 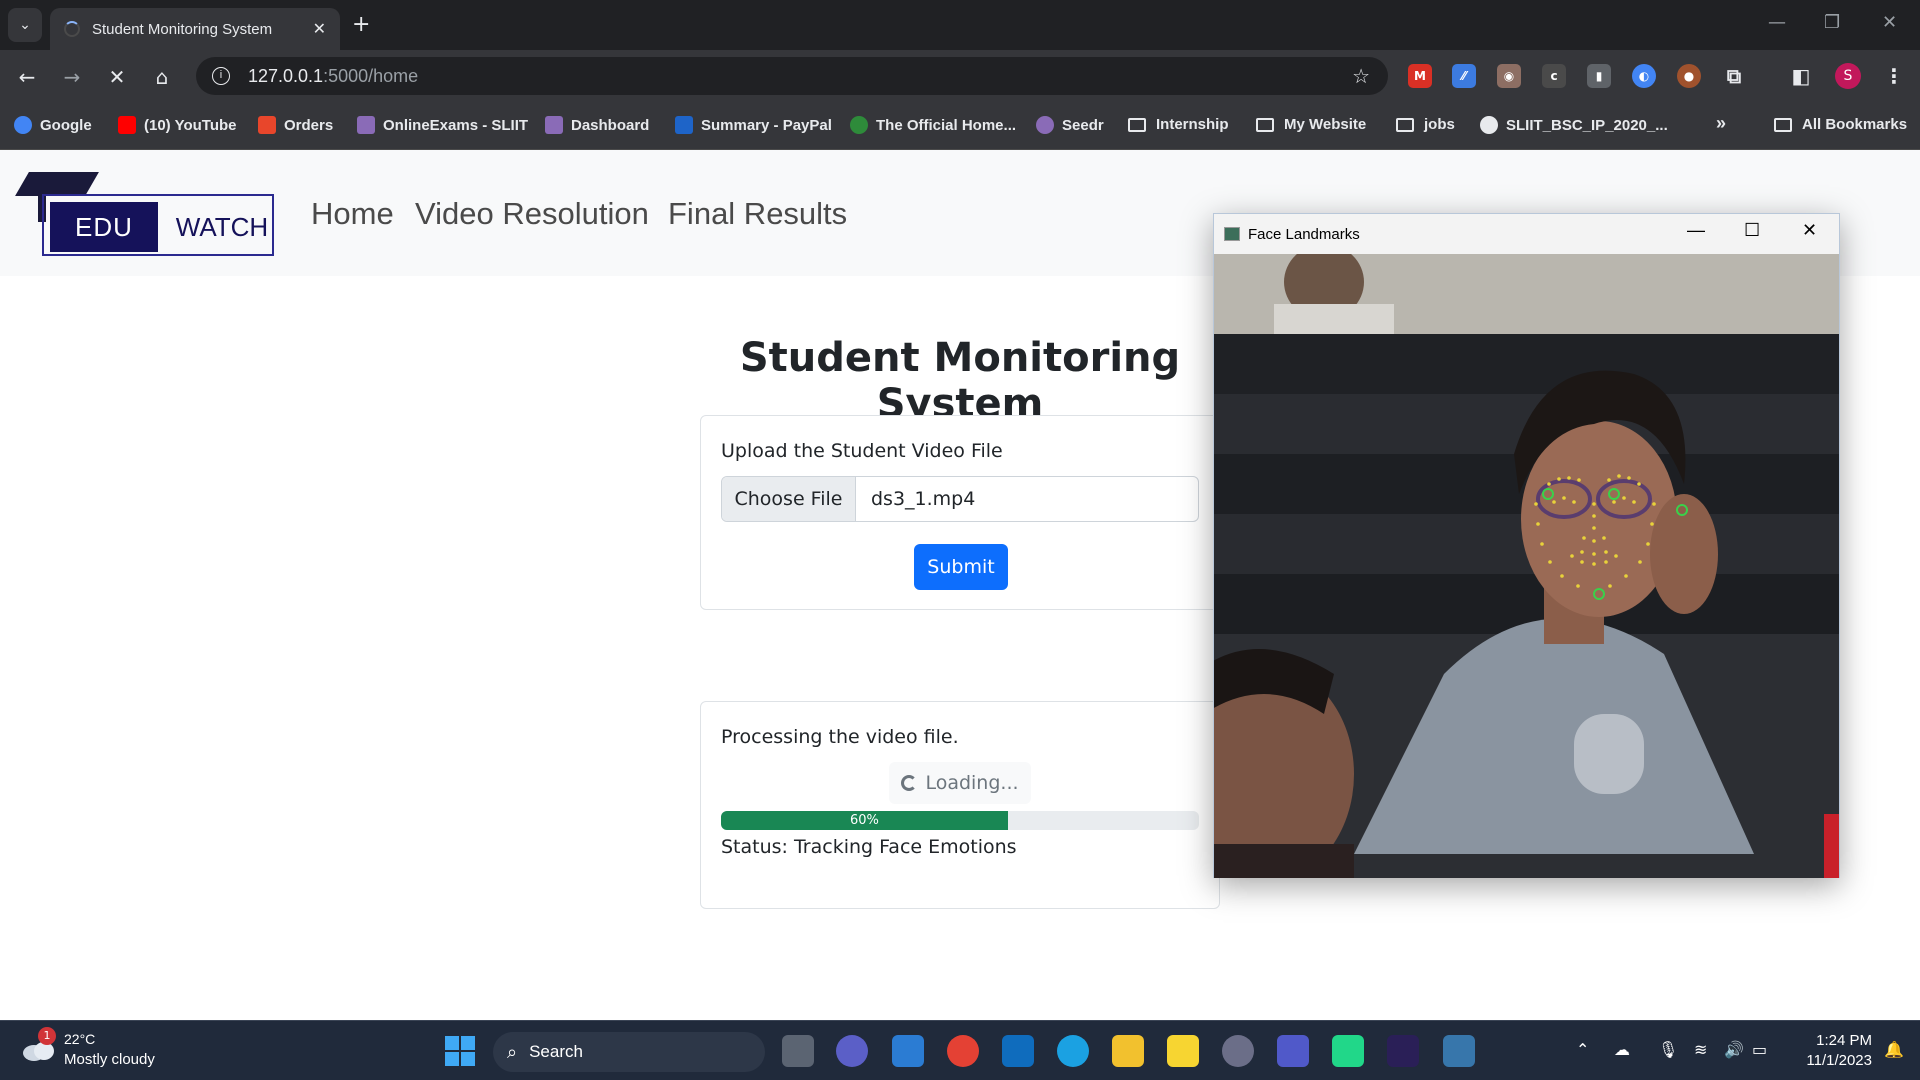 I want to click on cookie-extension-icon: ●, so click(x=1689, y=76).